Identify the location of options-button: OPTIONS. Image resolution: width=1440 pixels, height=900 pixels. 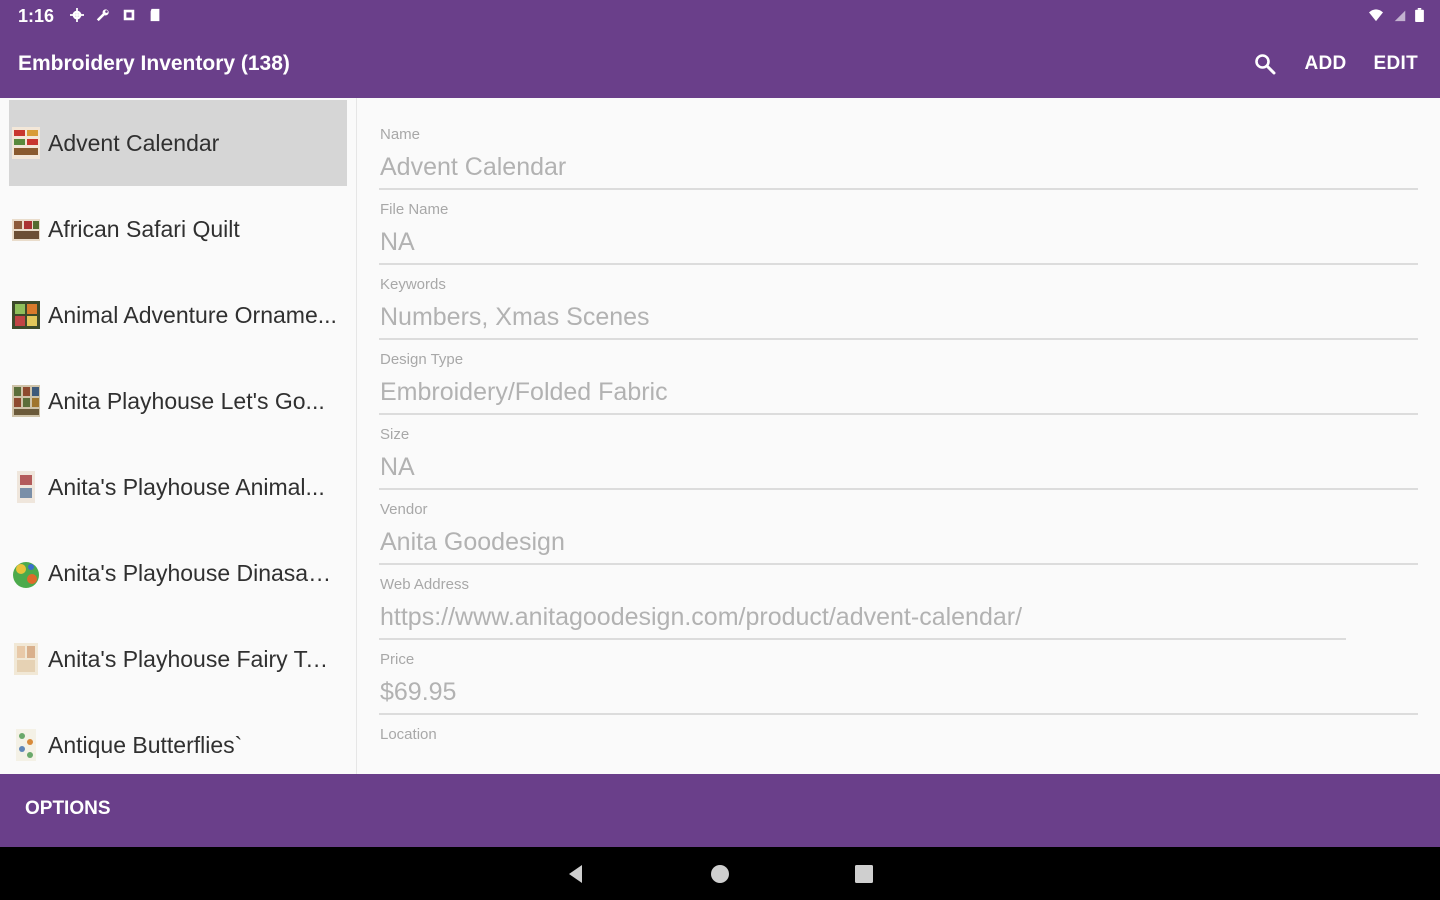
(68, 809).